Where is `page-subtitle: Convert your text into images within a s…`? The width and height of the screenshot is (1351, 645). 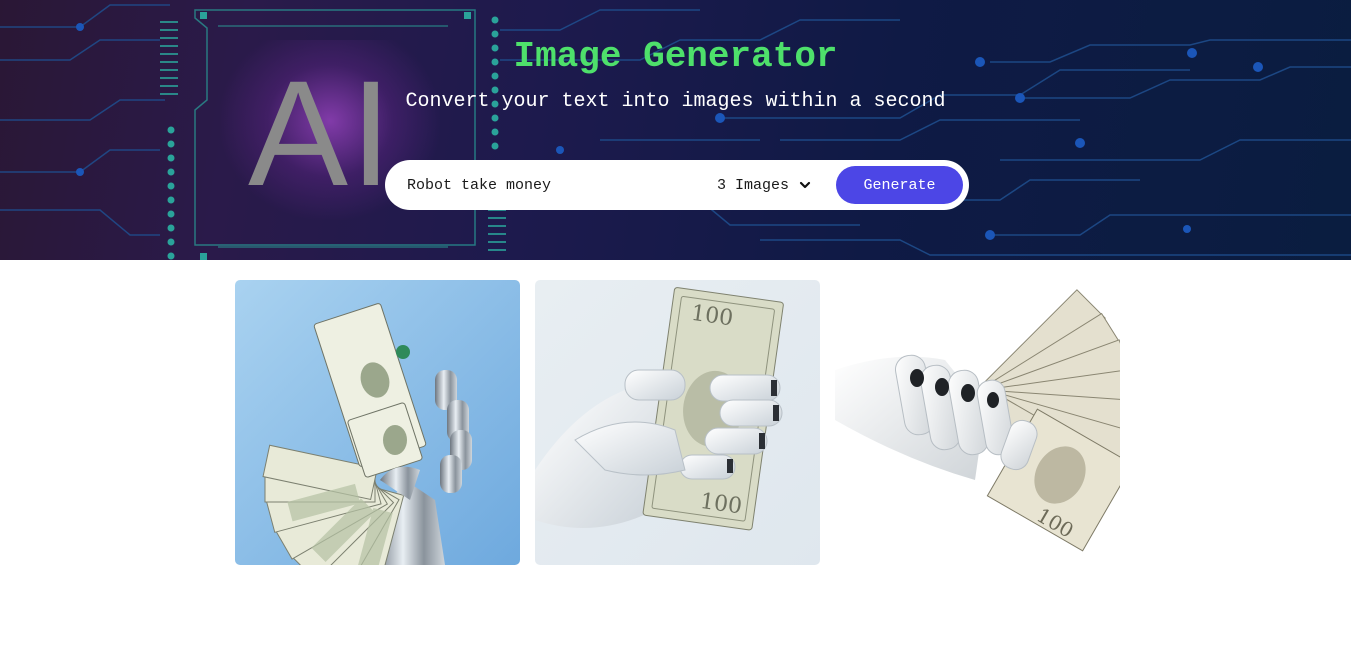
page-subtitle: Convert your text into images within a s… is located at coordinates (675, 101).